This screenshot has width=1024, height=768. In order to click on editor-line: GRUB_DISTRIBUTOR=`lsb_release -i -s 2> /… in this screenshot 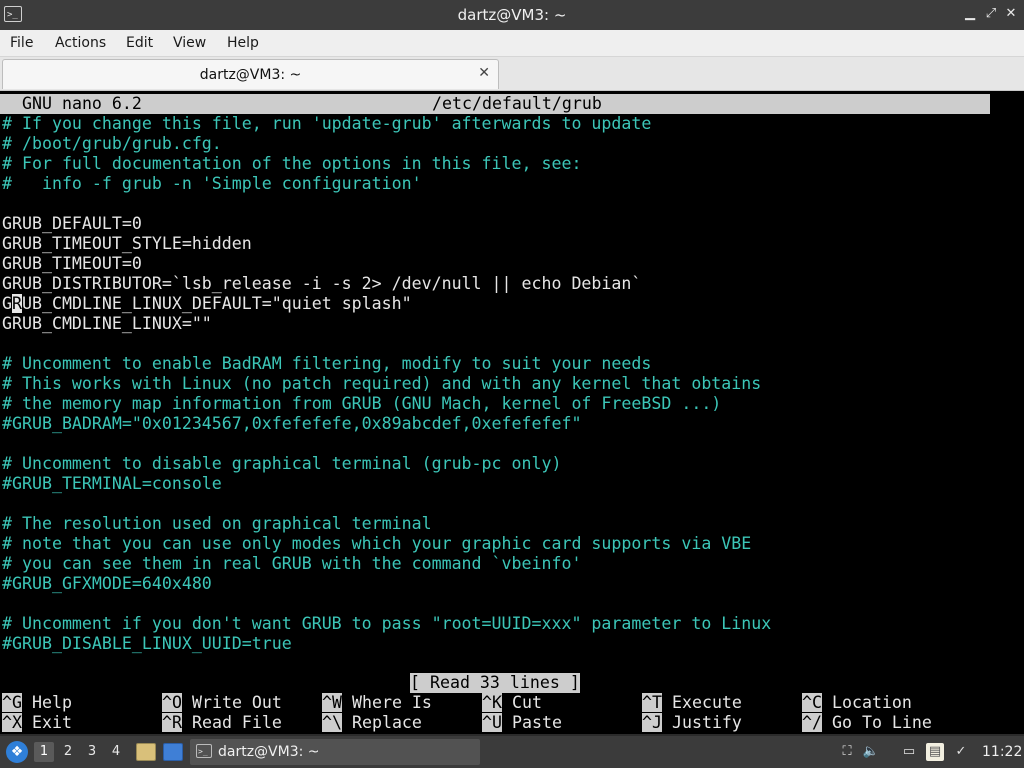, I will do `click(321, 284)`.